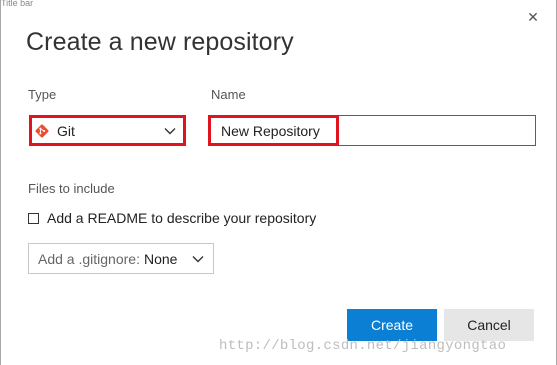  Describe the element at coordinates (228, 94) in the screenshot. I see `name-label: Name` at that location.